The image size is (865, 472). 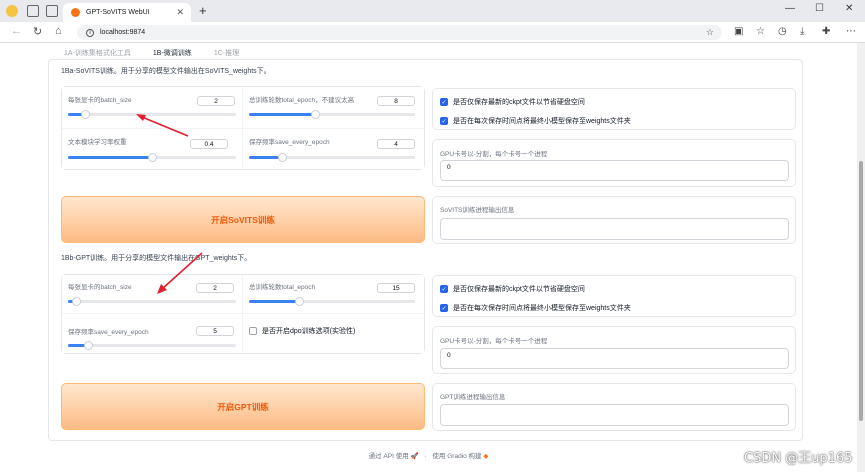 I want to click on refresh-icon: ↻, so click(x=37, y=31).